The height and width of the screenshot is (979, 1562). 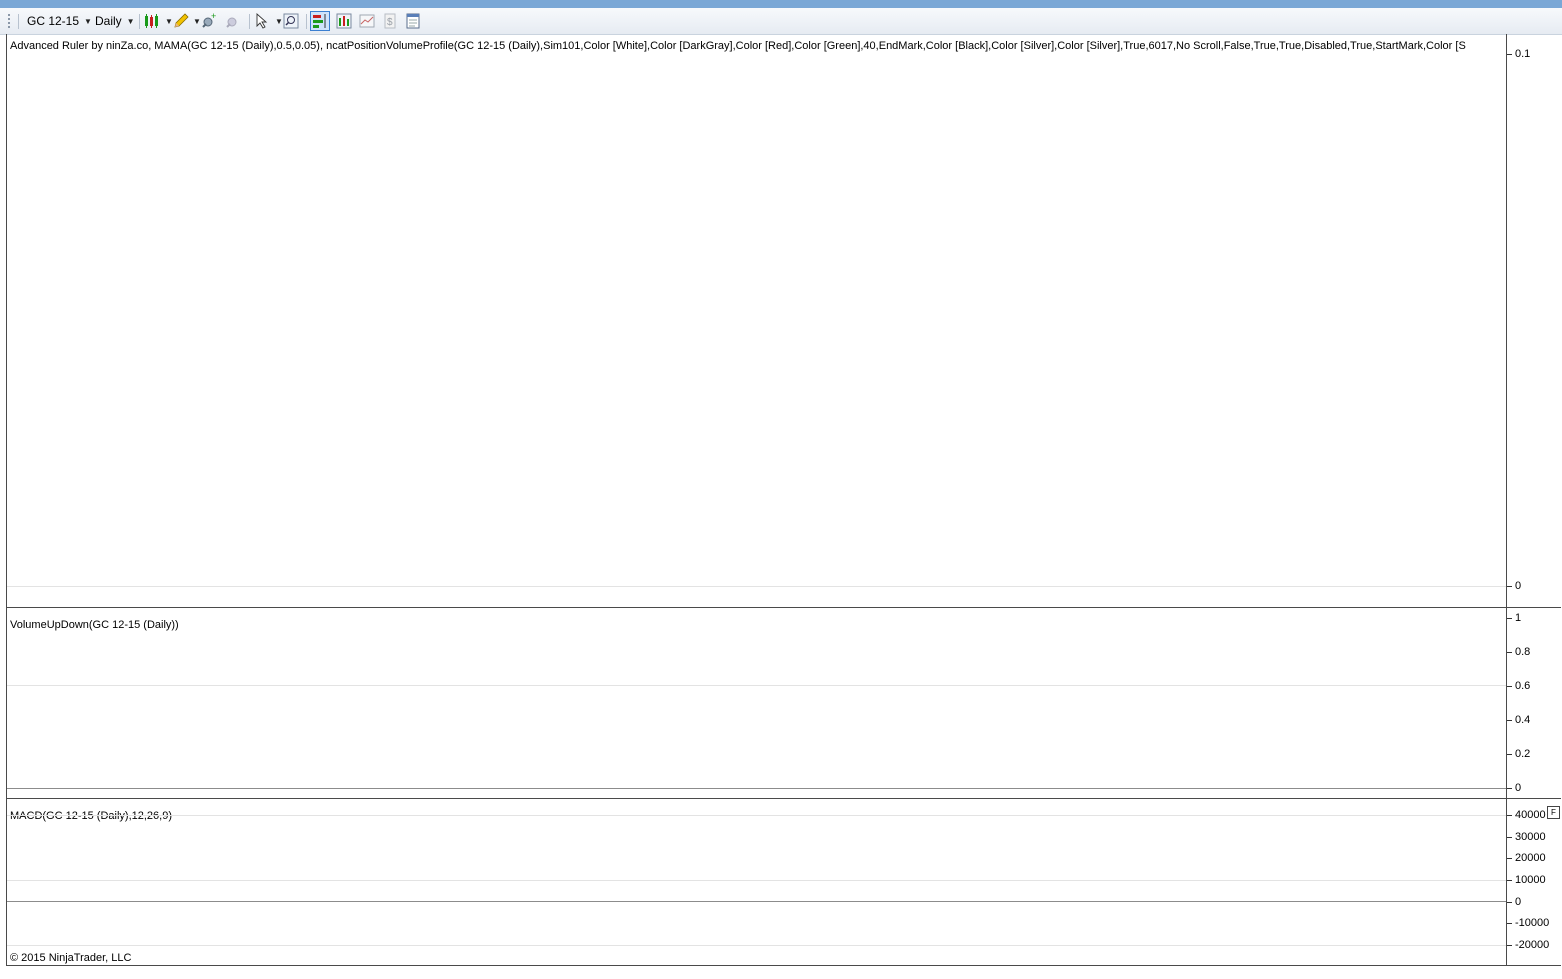 I want to click on chart-trader-icon, so click(x=367, y=21).